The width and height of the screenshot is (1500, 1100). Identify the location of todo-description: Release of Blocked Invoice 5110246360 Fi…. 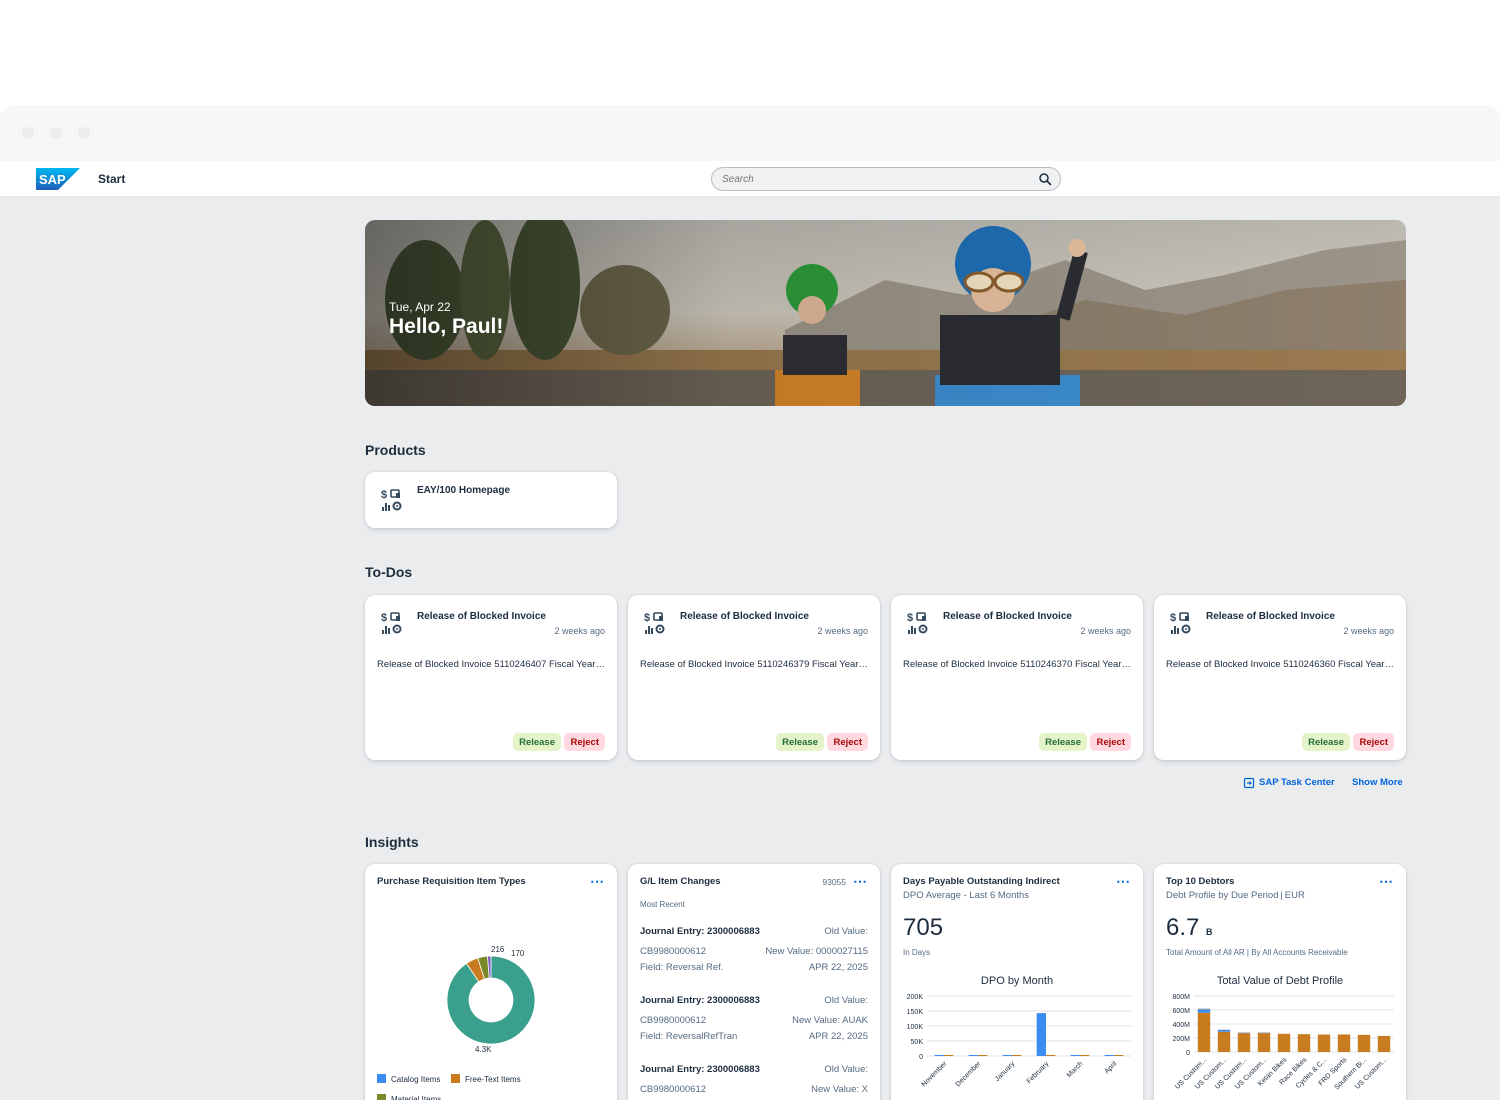
(1280, 664).